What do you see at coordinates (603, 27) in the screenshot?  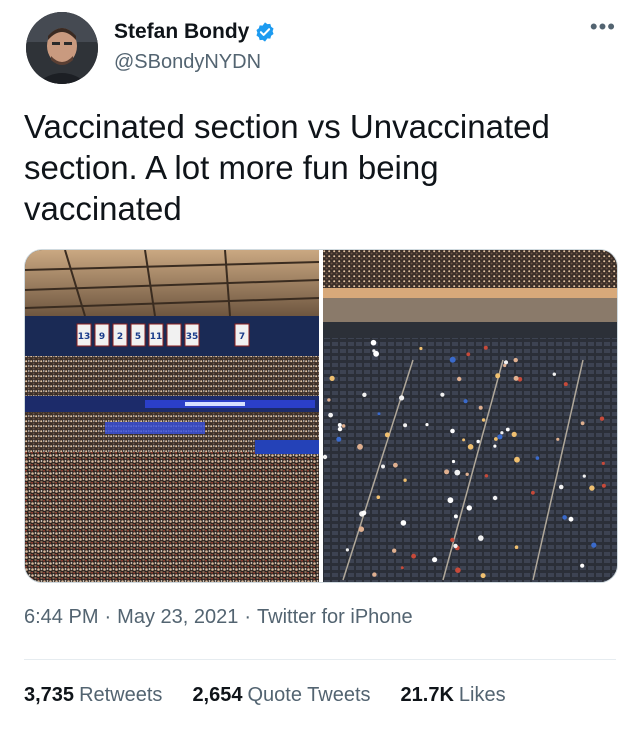 I see `more-options-icon: •••` at bounding box center [603, 27].